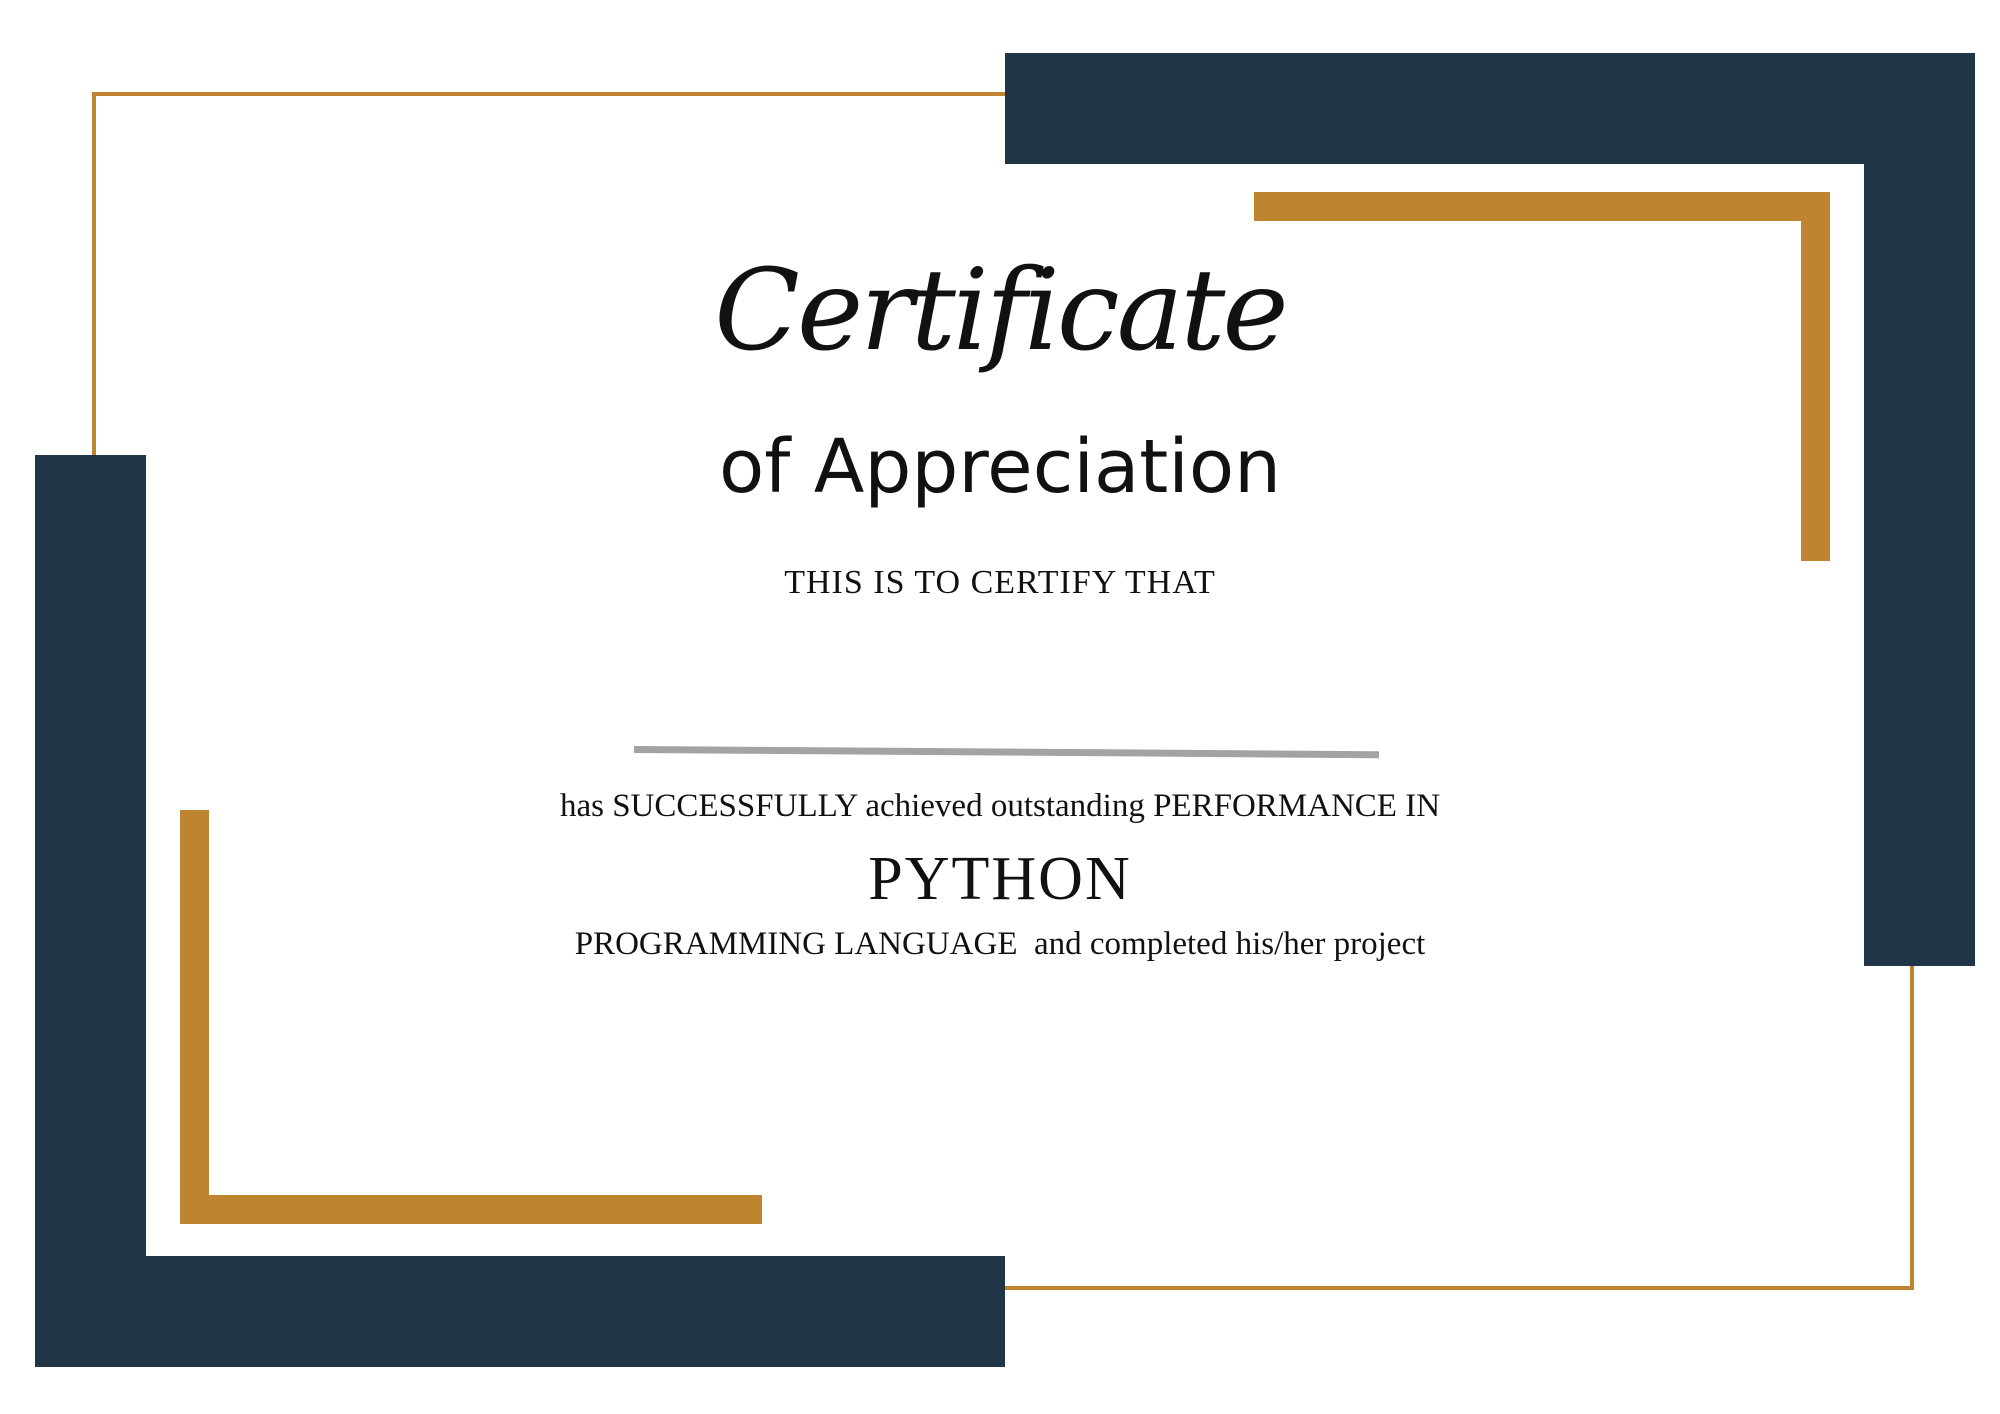 The height and width of the screenshot is (1414, 2000). What do you see at coordinates (1001, 311) in the screenshot?
I see `certificate-title-script: Certificate` at bounding box center [1001, 311].